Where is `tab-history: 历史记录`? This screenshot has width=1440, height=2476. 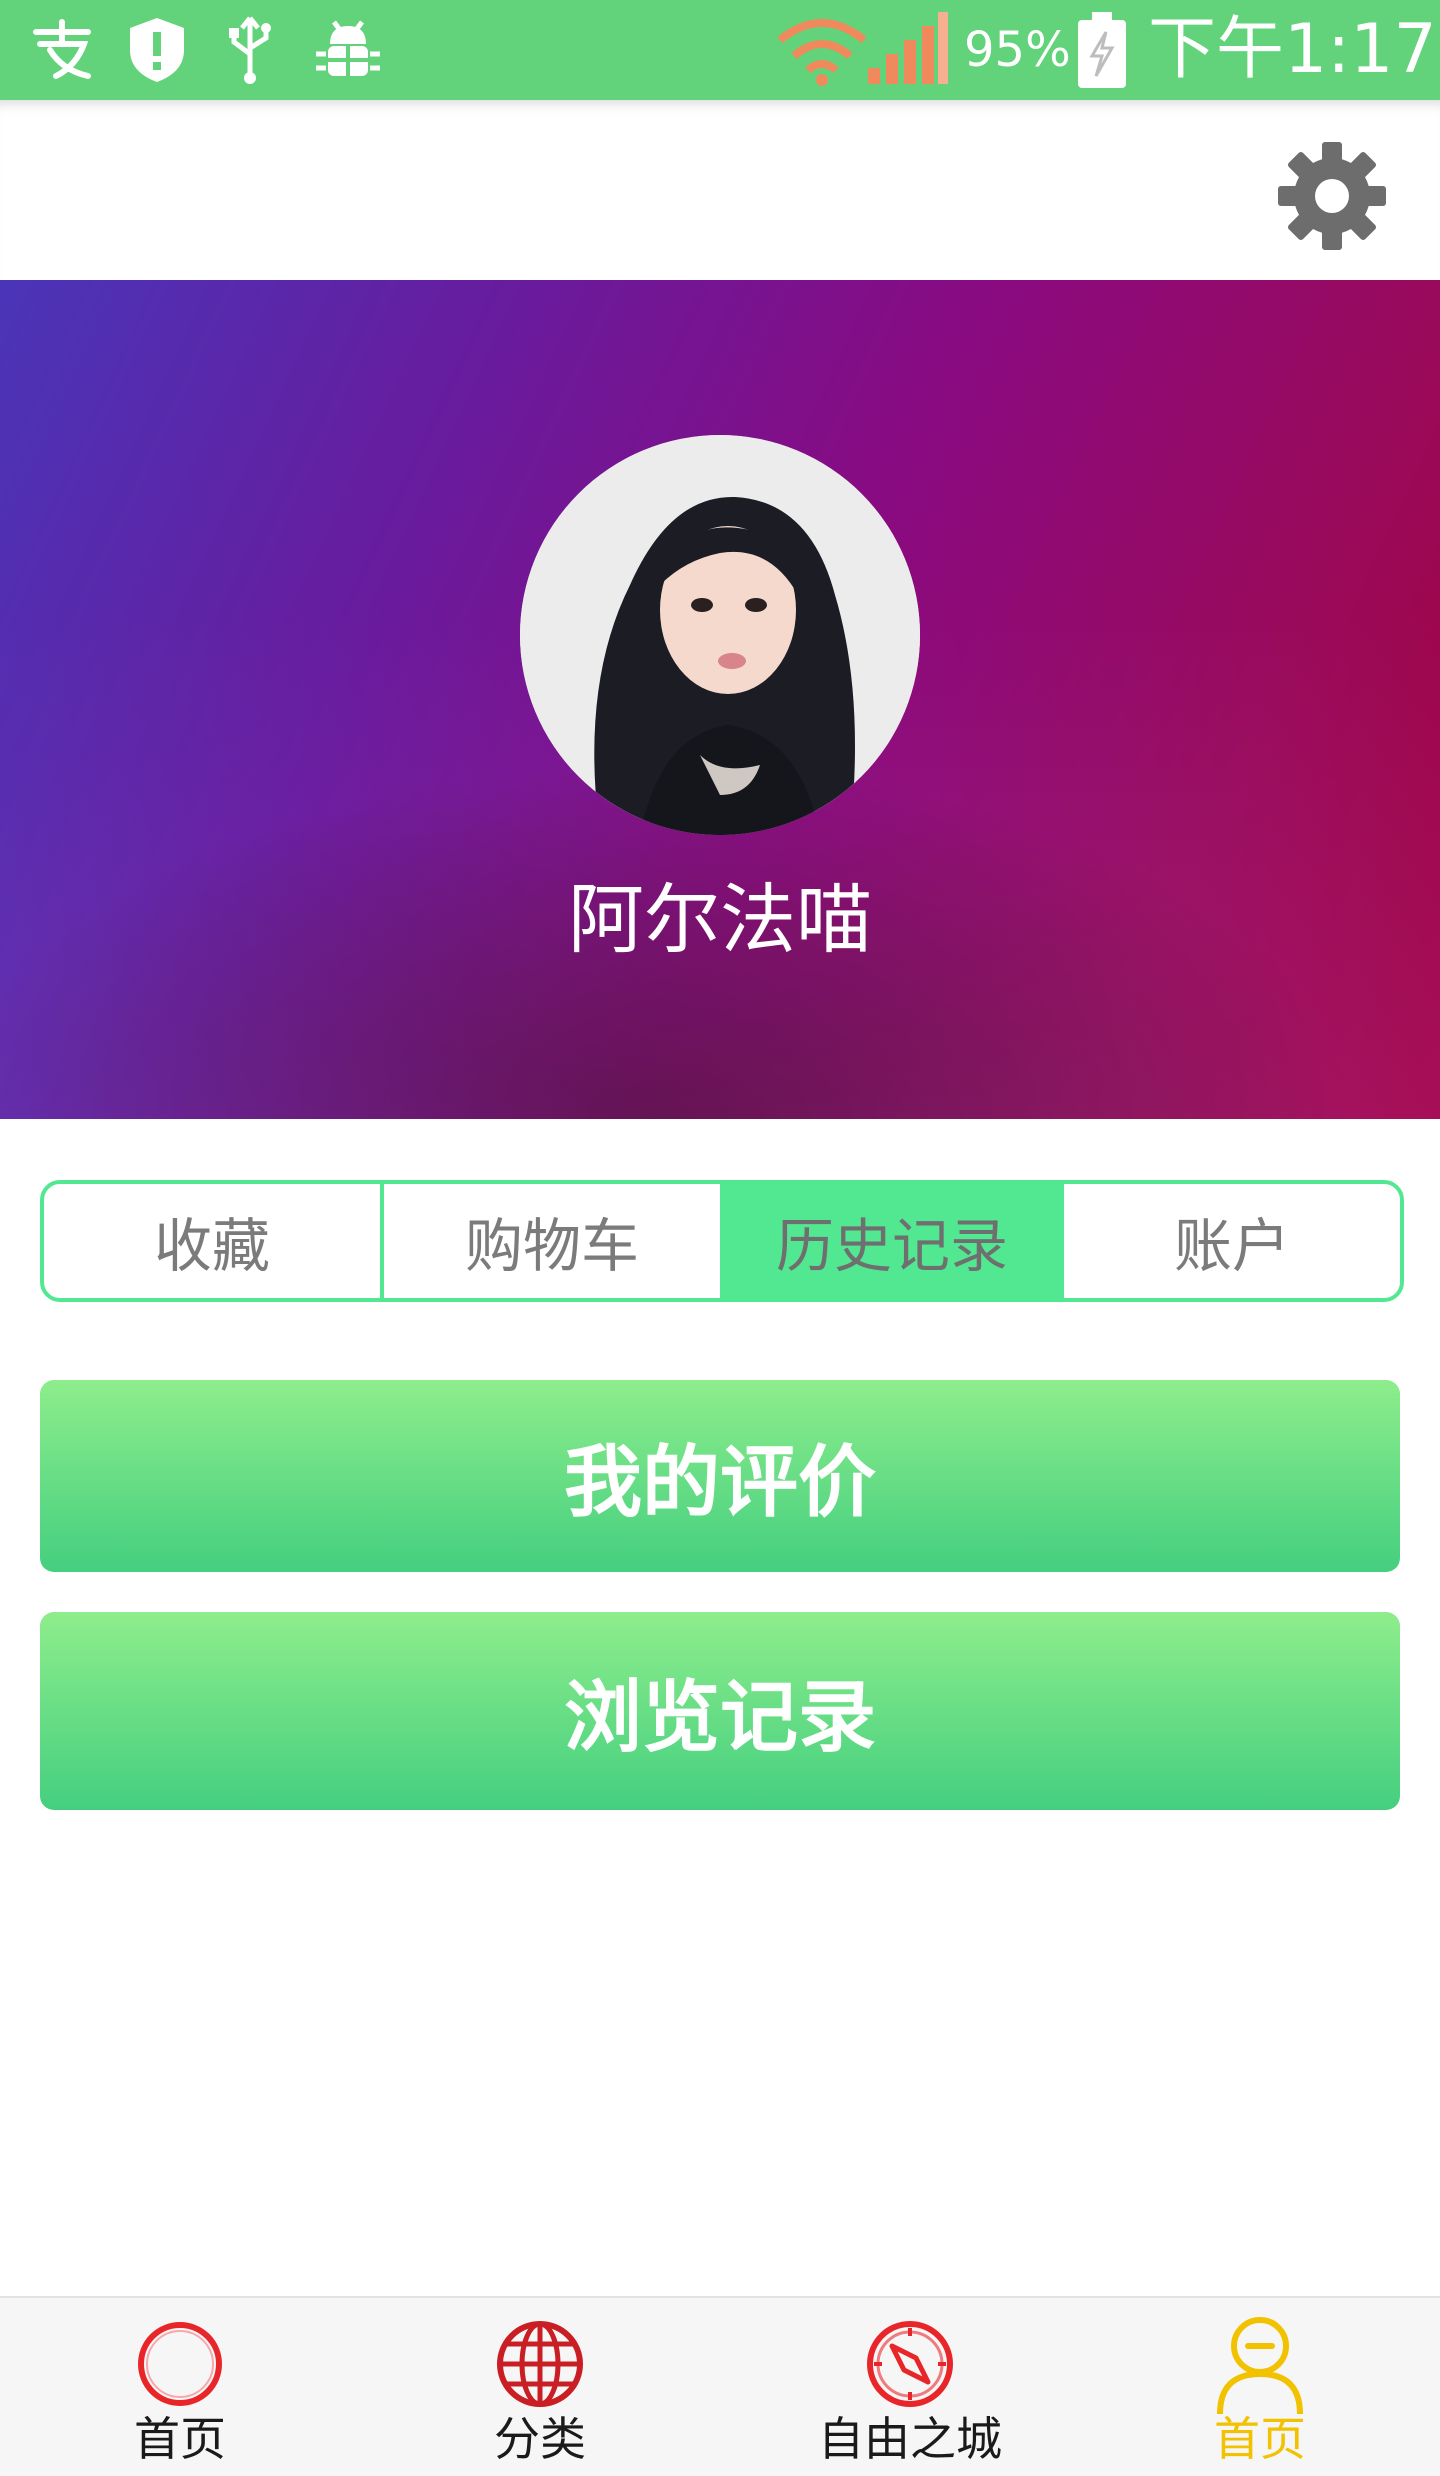
tab-history: 历史记录 is located at coordinates (894, 1241).